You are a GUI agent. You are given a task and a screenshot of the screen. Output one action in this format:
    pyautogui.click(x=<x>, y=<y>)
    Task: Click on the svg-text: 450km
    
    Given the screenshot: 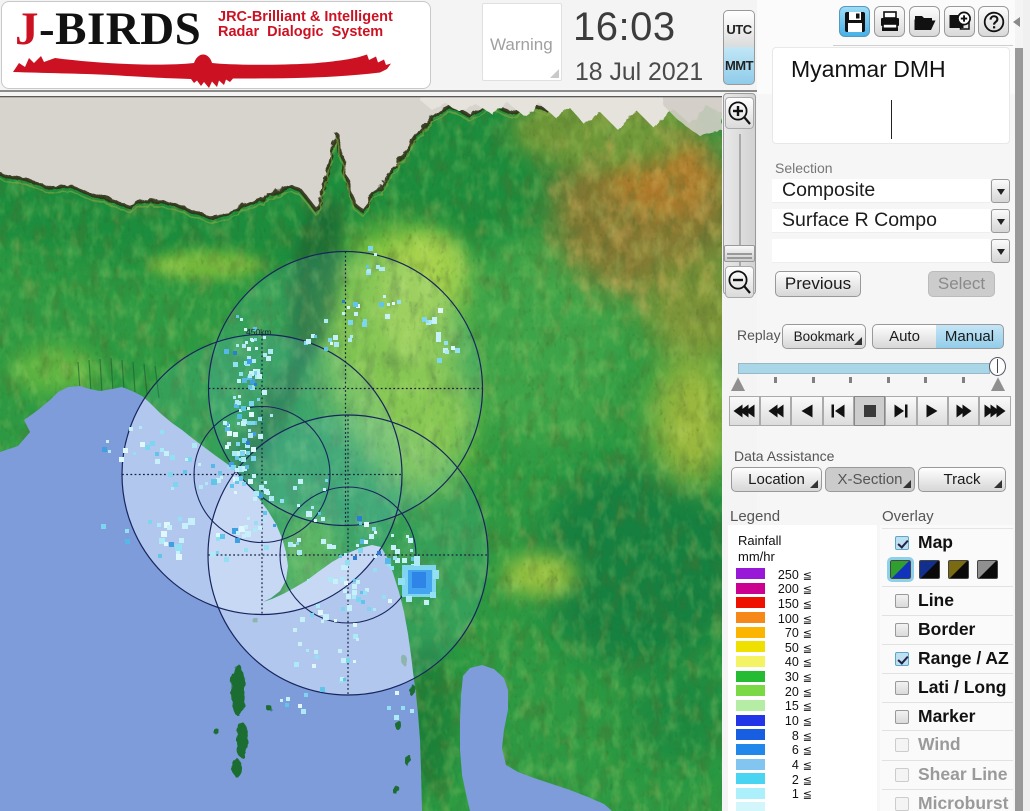 What is the action you would take?
    pyautogui.click(x=259, y=332)
    